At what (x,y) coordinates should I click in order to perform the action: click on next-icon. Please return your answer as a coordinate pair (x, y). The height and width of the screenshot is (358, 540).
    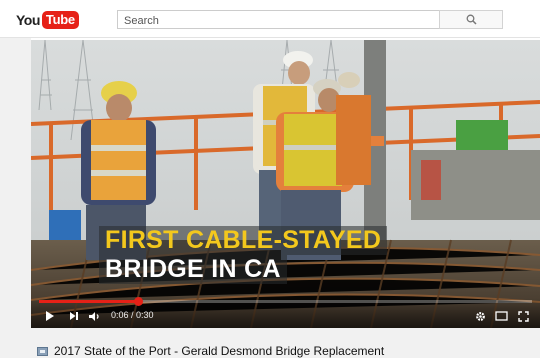
    Looking at the image, I should click on (74, 316).